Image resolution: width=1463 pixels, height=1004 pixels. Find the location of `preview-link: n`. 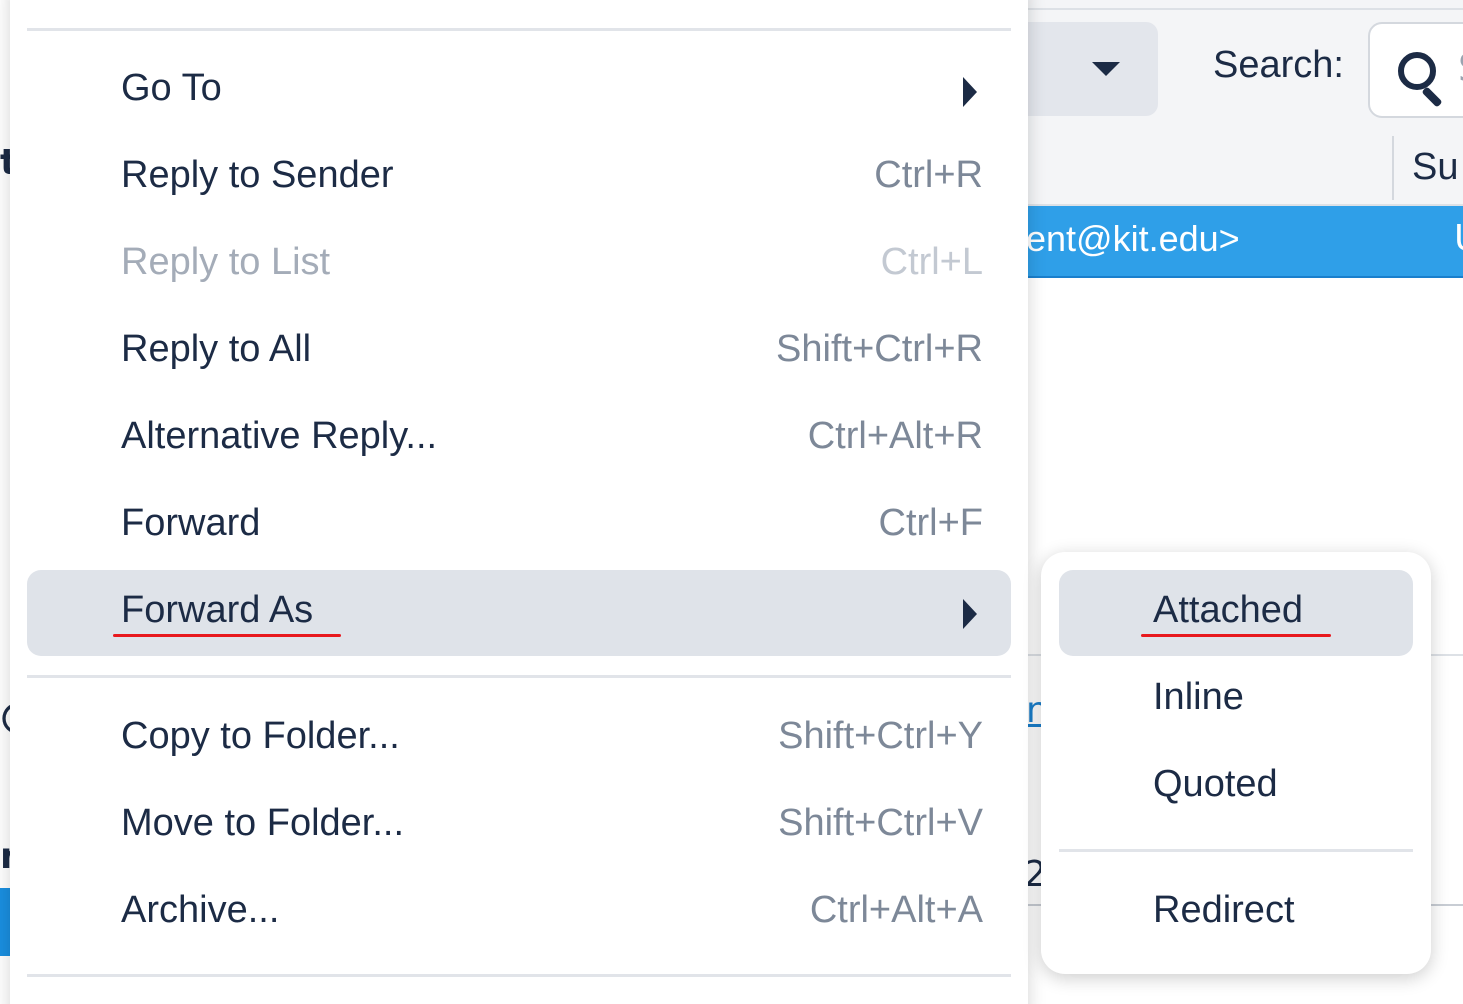

preview-link: n is located at coordinates (1034, 710).